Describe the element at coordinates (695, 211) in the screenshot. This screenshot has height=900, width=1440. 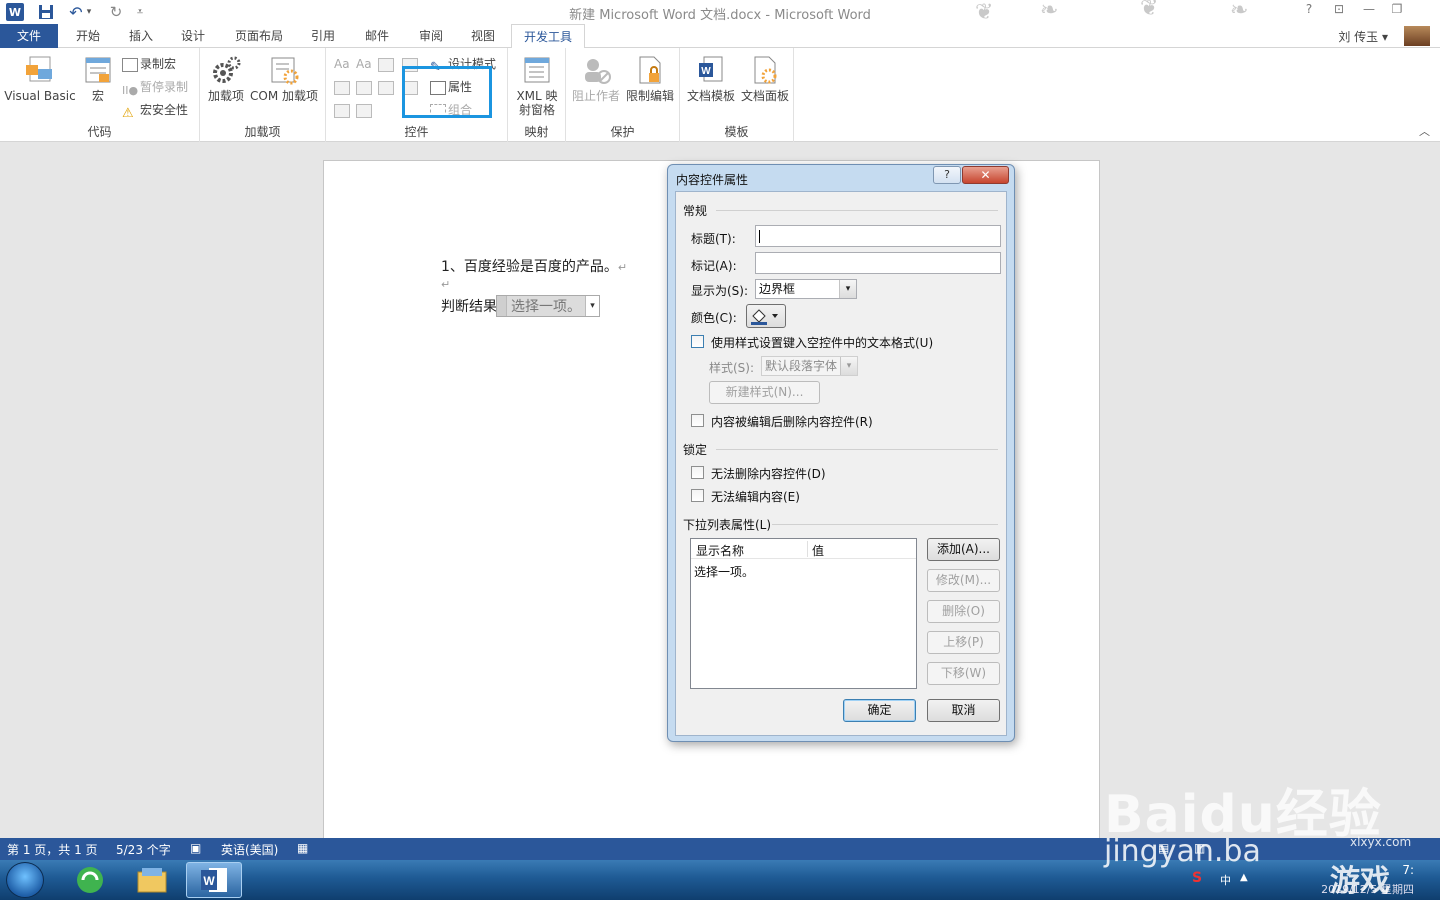
I see `section-general: 常规` at that location.